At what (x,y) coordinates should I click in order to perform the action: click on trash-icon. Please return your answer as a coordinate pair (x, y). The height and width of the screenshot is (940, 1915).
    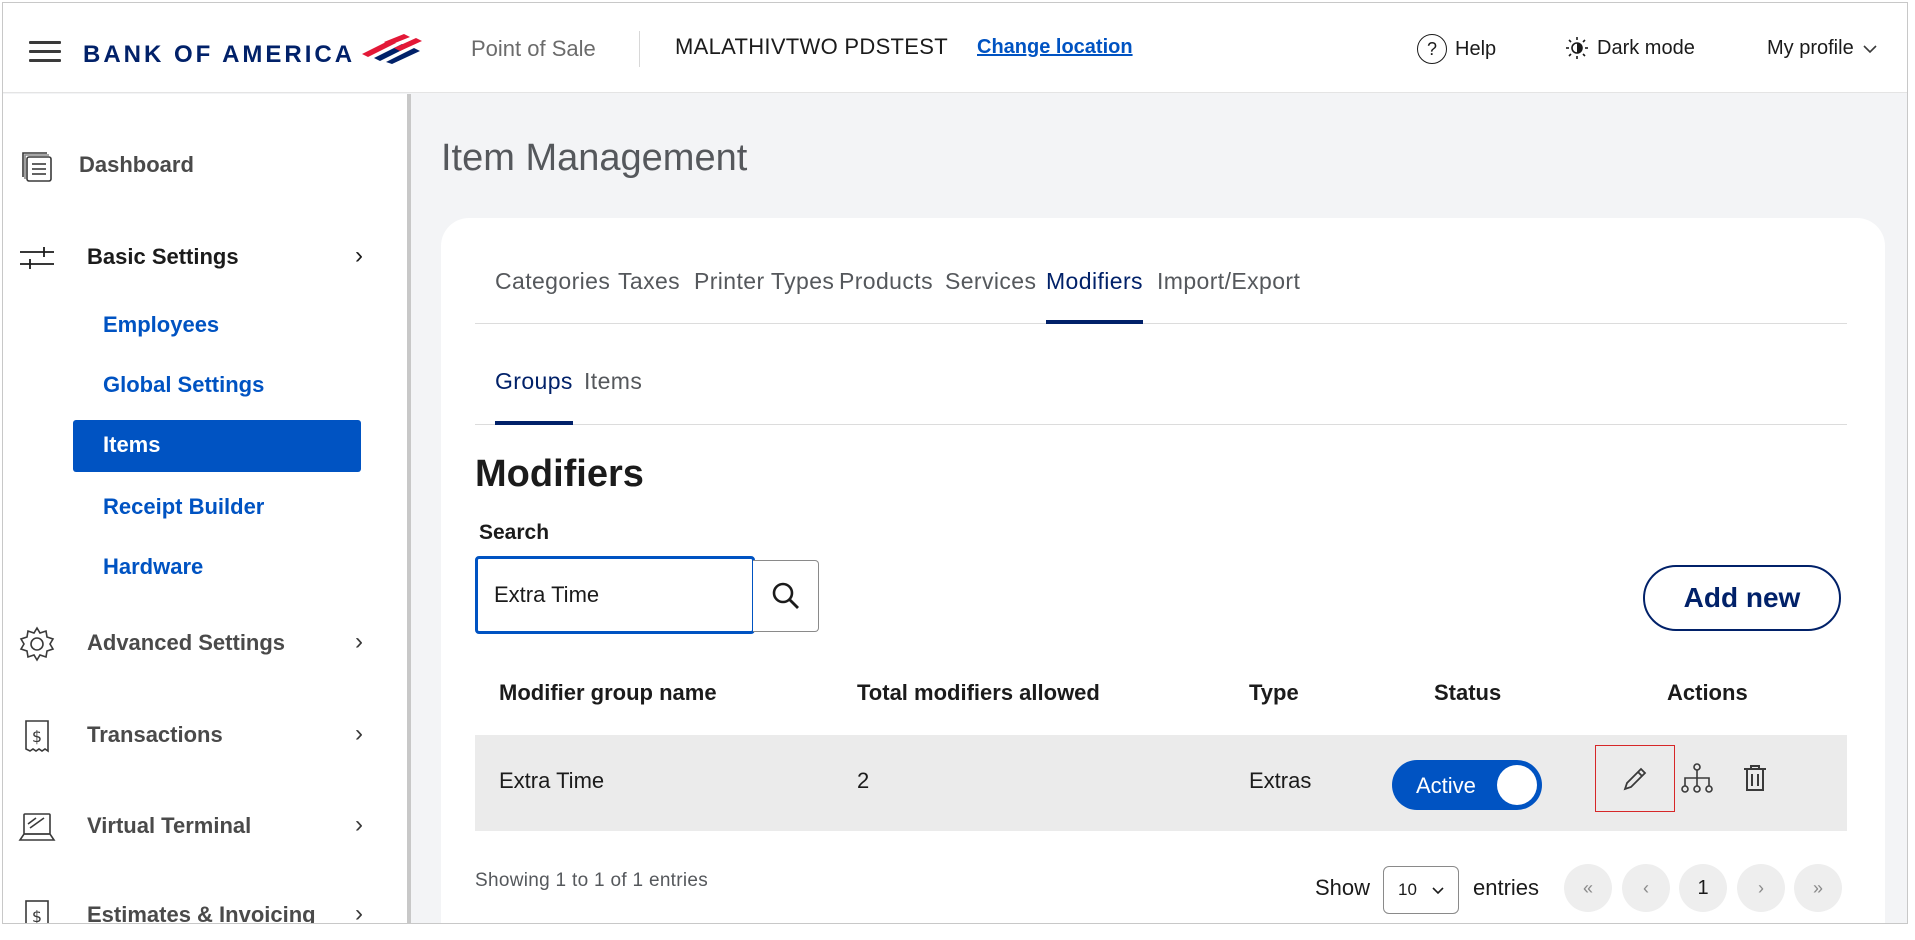
    Looking at the image, I should click on (1755, 778).